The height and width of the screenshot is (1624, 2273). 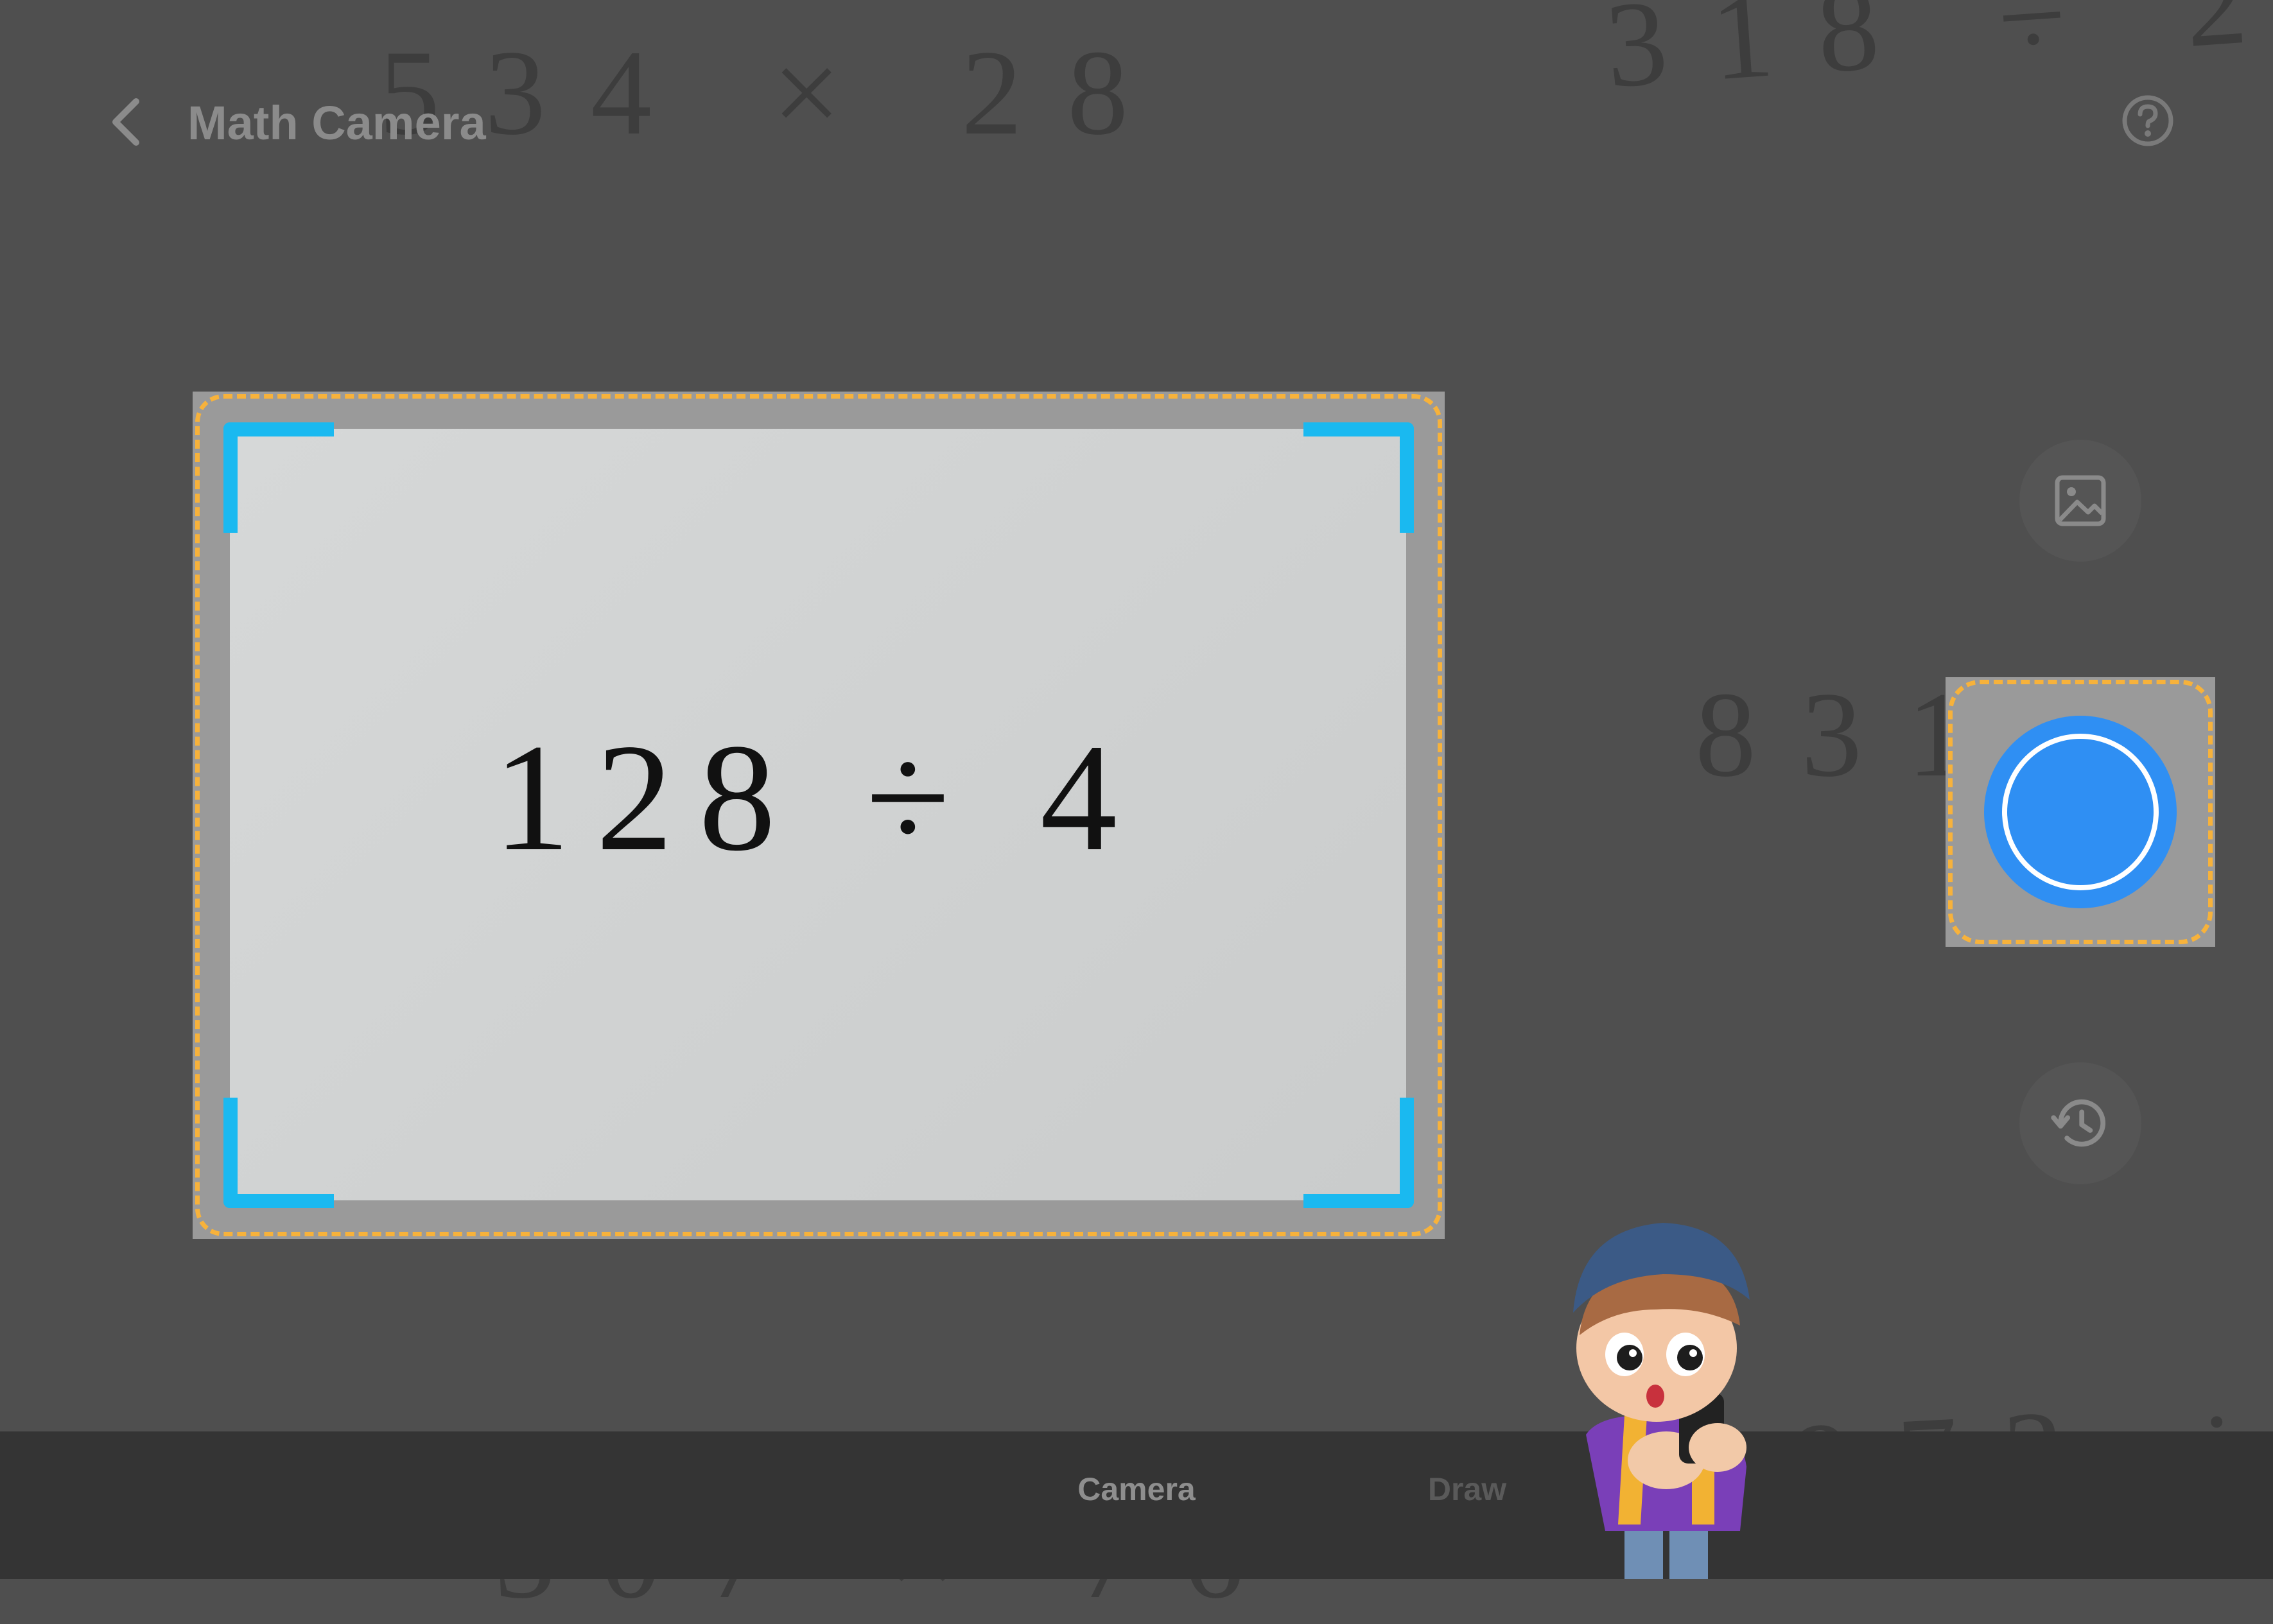 I want to click on back-button, so click(x=128, y=122).